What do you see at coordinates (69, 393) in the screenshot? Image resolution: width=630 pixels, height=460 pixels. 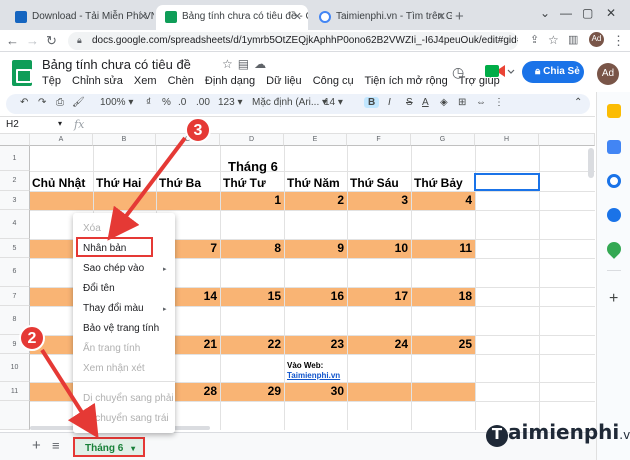 I see `arrow-step2` at bounding box center [69, 393].